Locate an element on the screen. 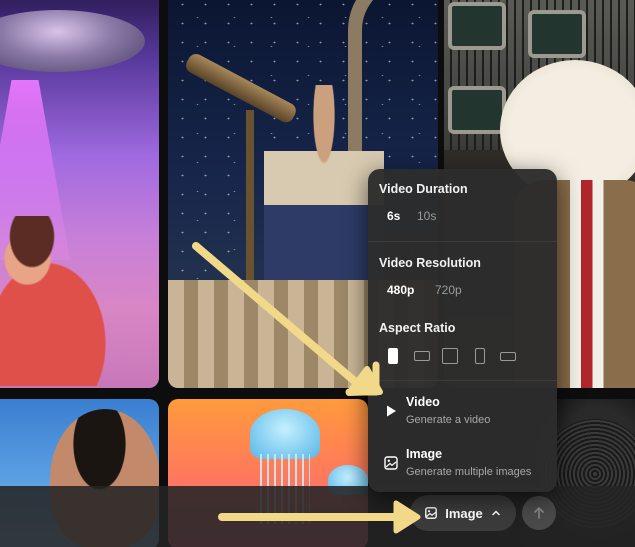  aspect-ratio-title: Aspect Ratio is located at coordinates (417, 328).